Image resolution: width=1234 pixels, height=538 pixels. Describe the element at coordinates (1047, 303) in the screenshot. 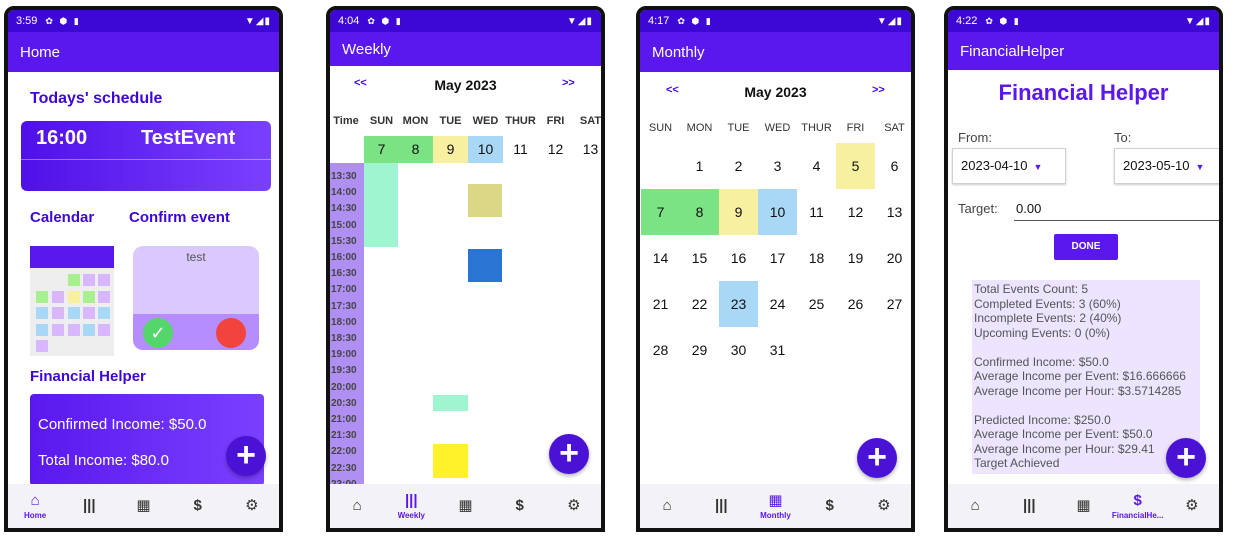

I see `stat-completed: Completed Events: 3 (60%)` at that location.